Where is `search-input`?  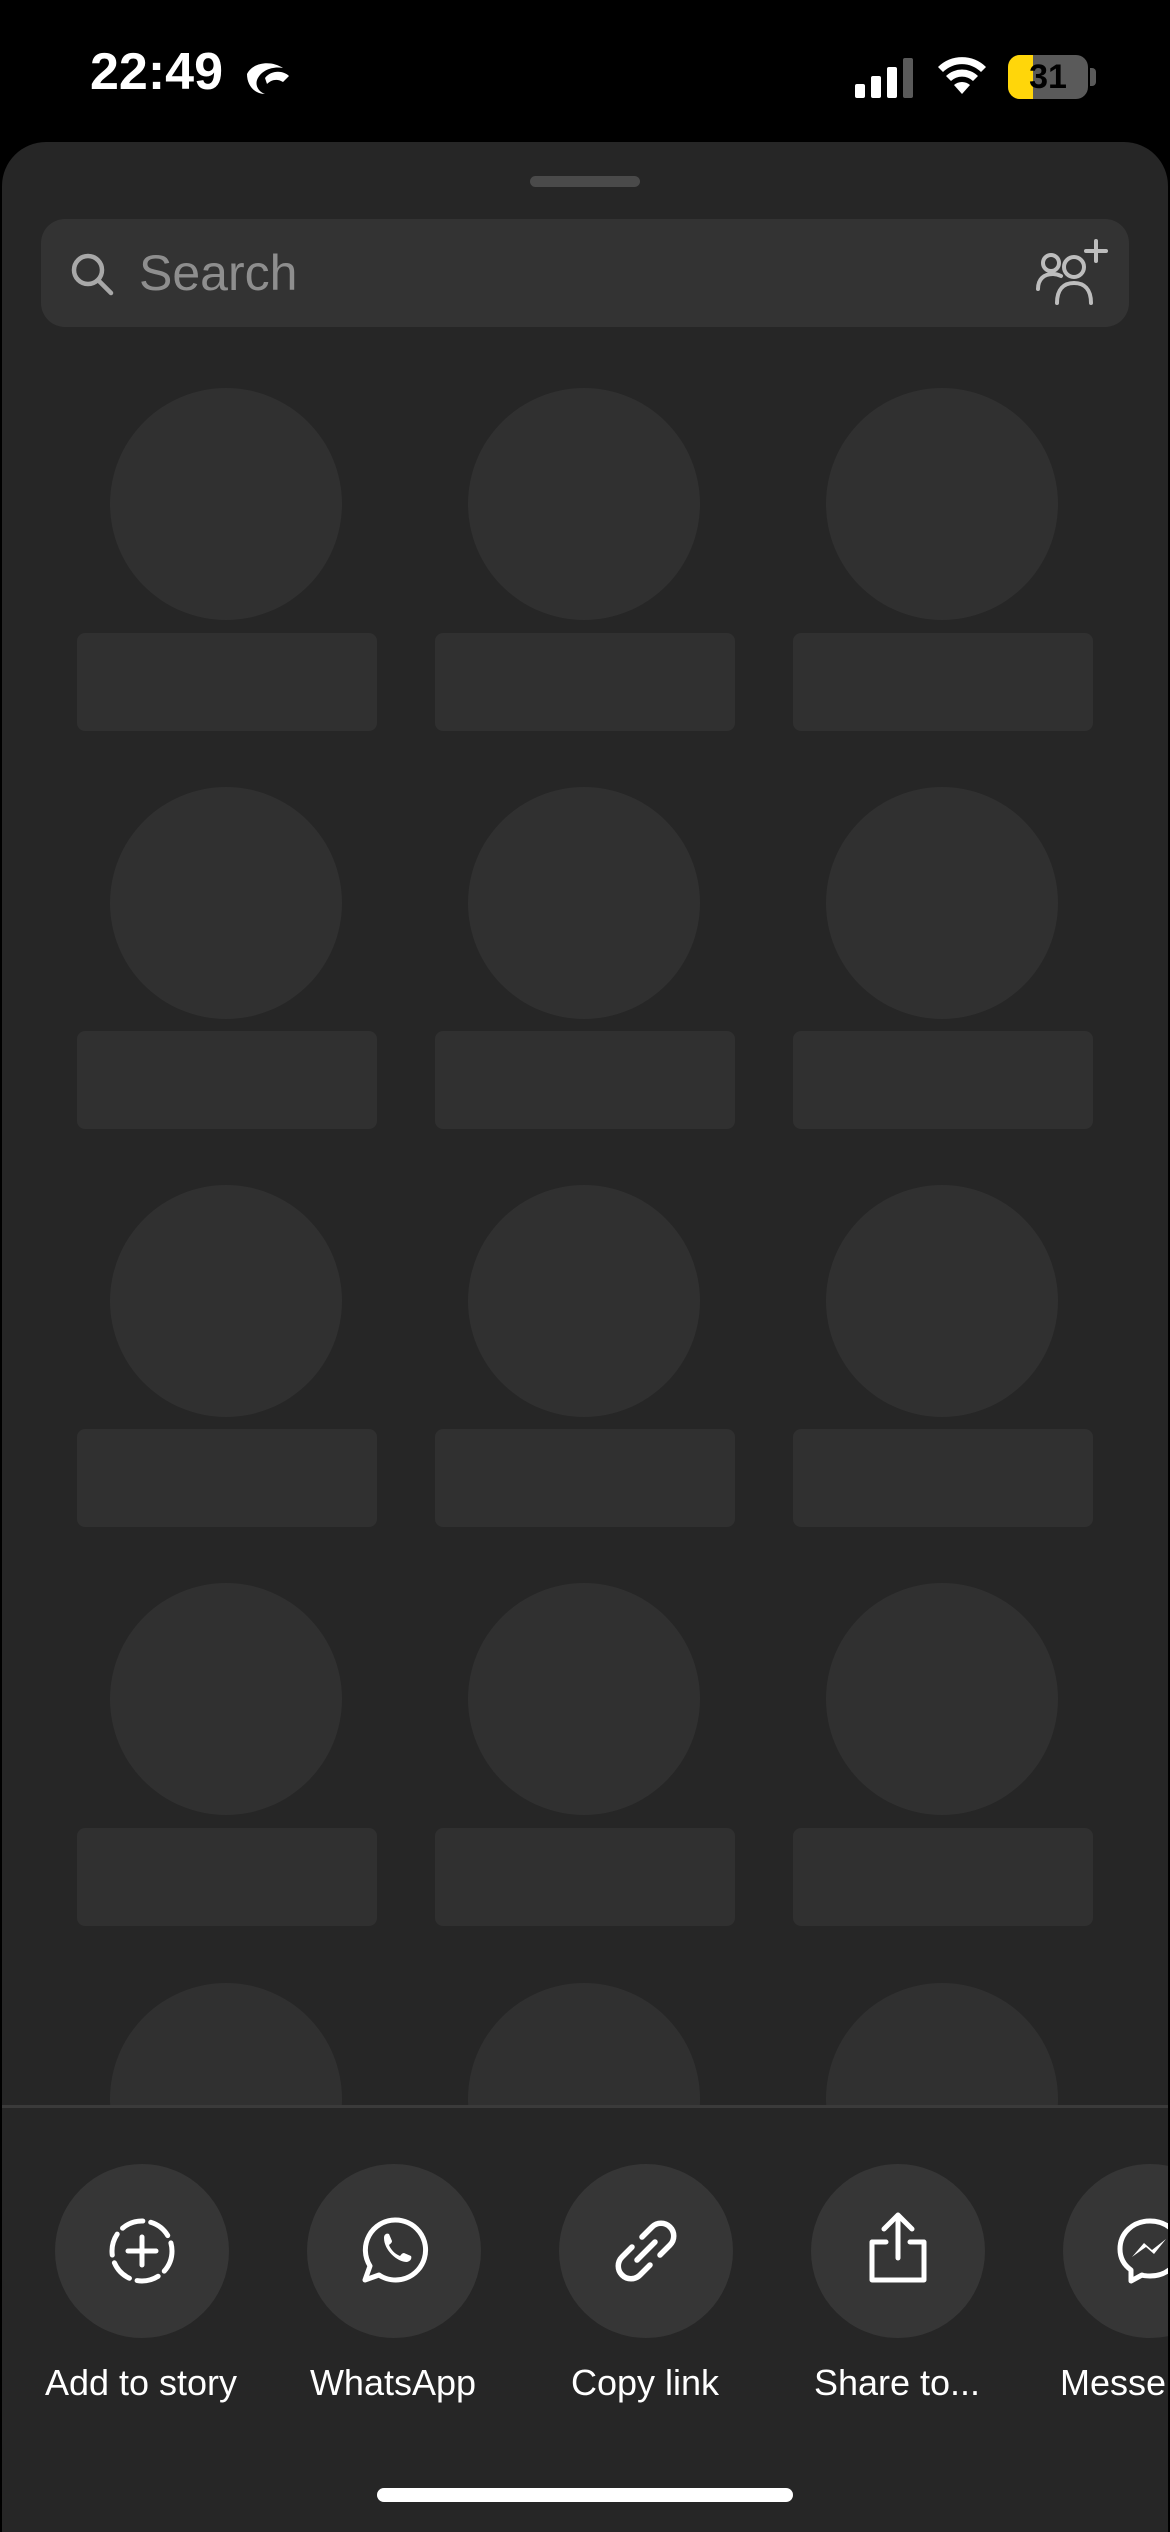
search-input is located at coordinates (577, 273).